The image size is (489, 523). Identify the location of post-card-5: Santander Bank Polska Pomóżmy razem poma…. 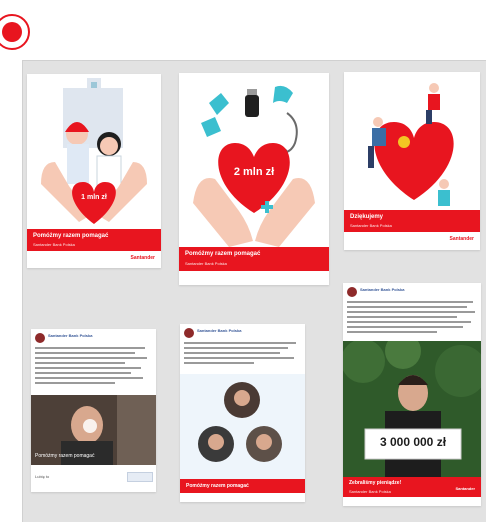
(242, 413).